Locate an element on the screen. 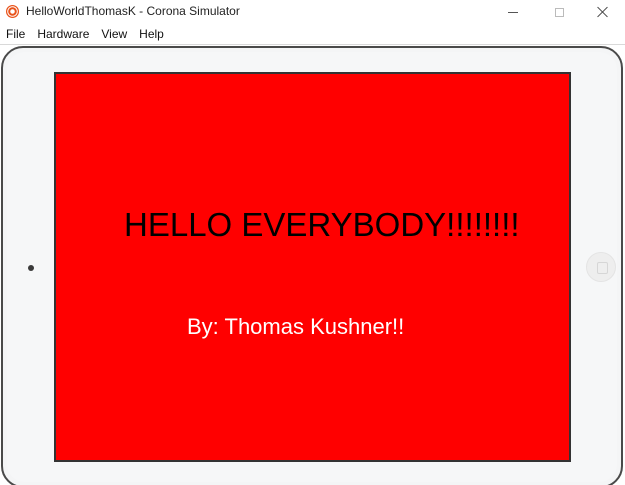 The width and height of the screenshot is (625, 485). menu-bar: File Hardware View Help is located at coordinates (312, 34).